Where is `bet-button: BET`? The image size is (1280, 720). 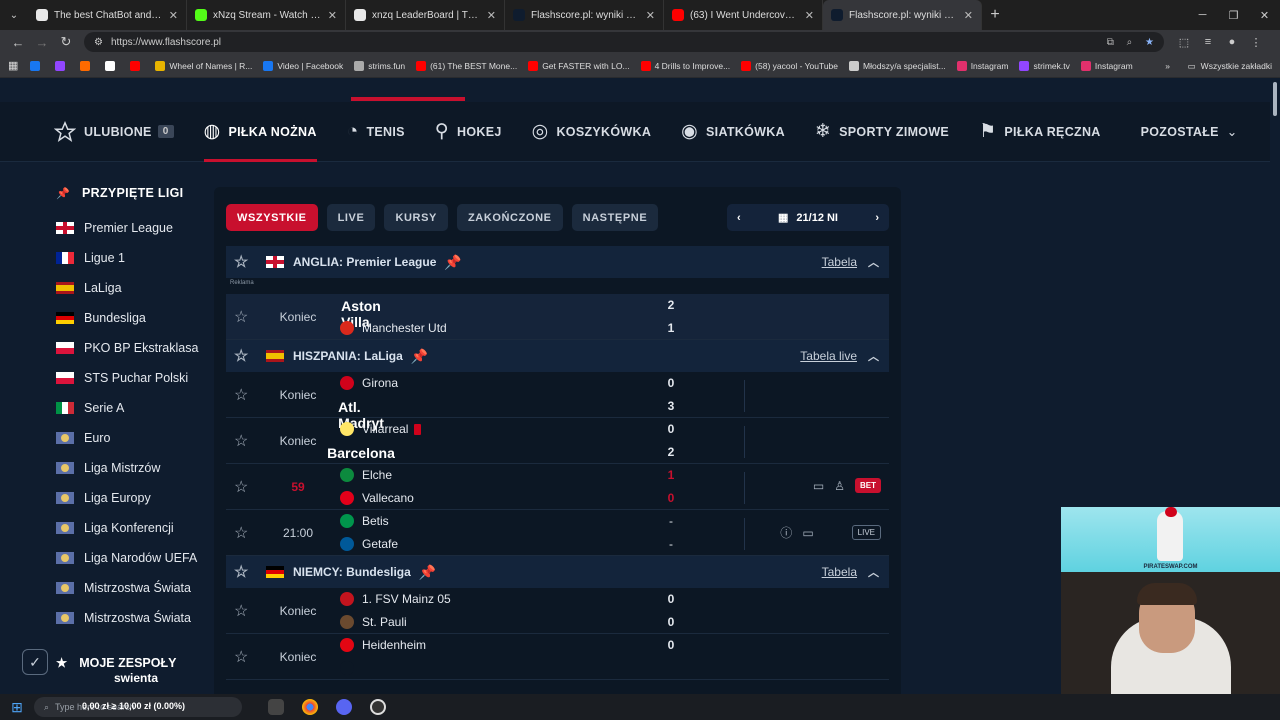
bet-button: BET is located at coordinates (868, 485).